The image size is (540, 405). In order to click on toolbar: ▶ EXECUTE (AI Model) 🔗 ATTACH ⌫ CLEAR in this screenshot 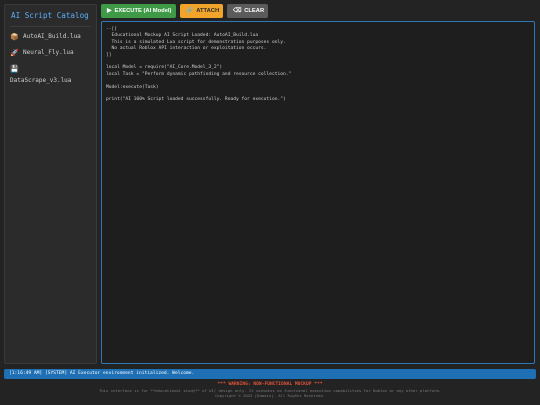, I will do `click(184, 11)`.